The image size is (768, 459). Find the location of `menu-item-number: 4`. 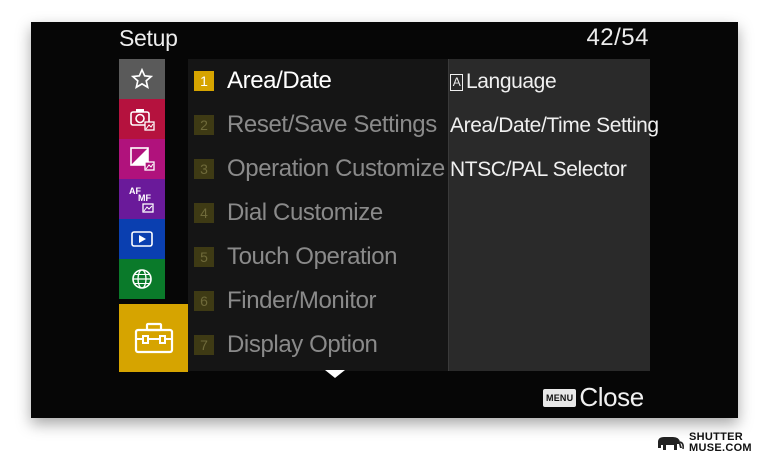

menu-item-number: 4 is located at coordinates (204, 213).